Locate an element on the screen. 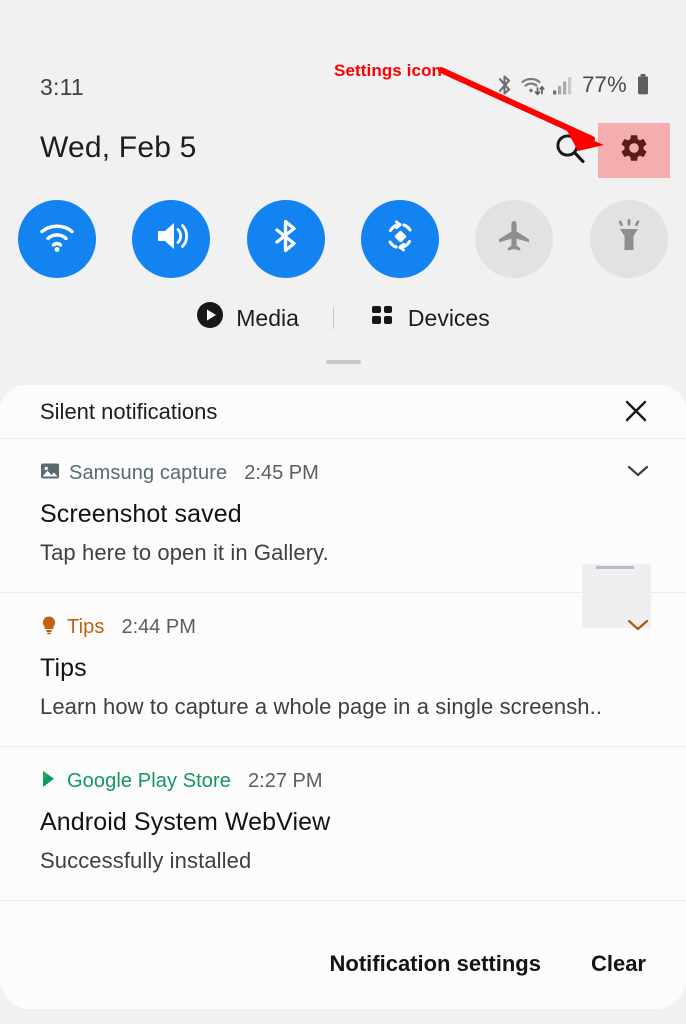 The width and height of the screenshot is (686, 1024). toggle-auto-rotate is located at coordinates (400, 238).